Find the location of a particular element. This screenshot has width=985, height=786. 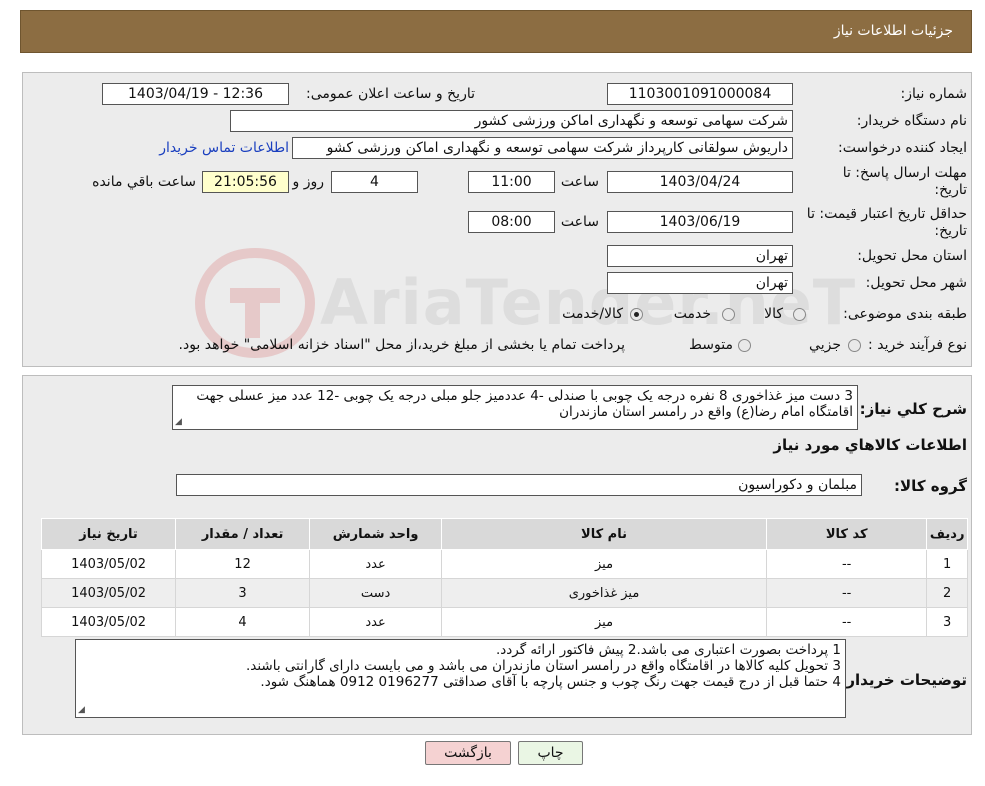

process-medium-label: متوسط is located at coordinates (711, 345).